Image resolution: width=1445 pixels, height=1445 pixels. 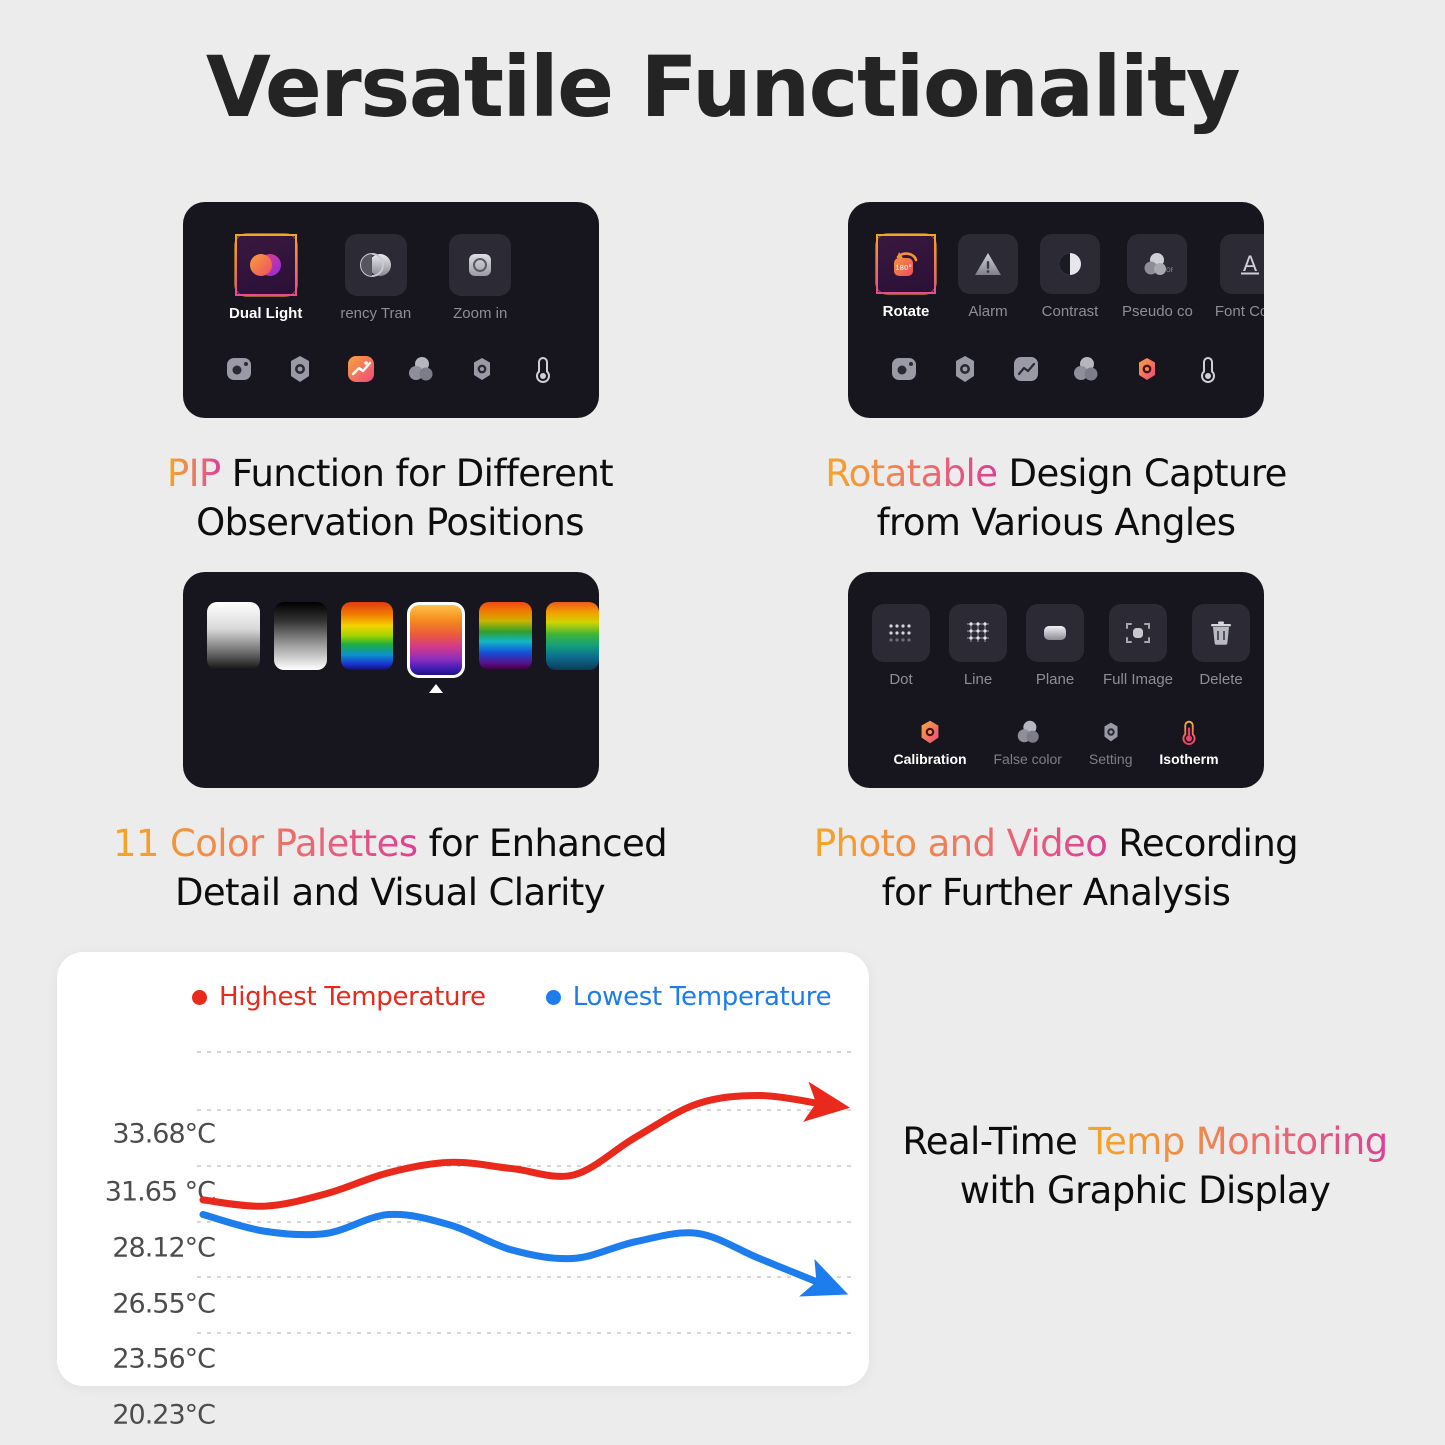 I want to click on caption-rest: Recording, so click(x=1203, y=843).